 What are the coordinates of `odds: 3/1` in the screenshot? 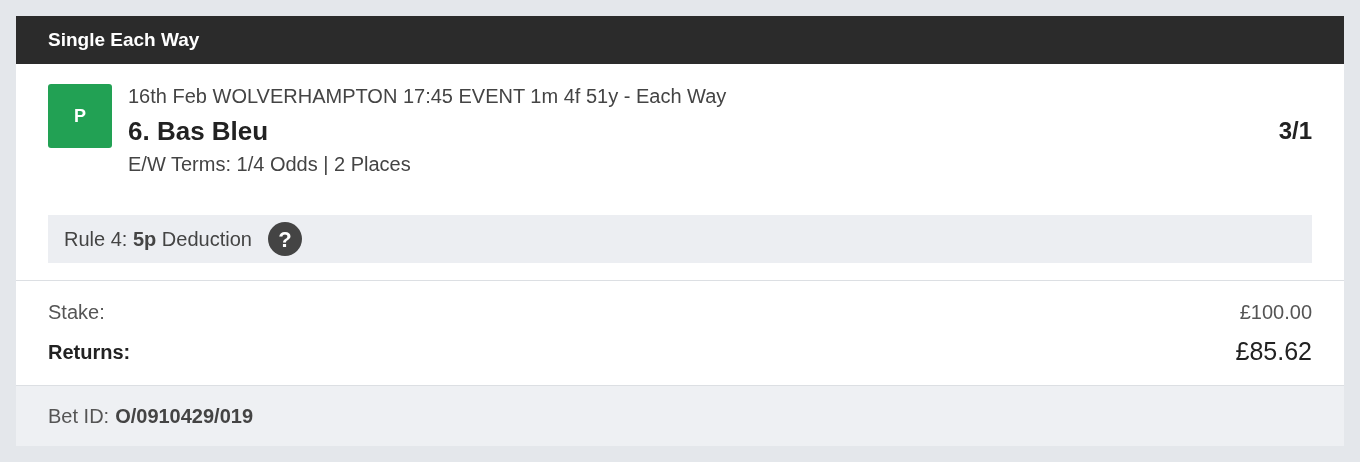 It's located at (1295, 131).